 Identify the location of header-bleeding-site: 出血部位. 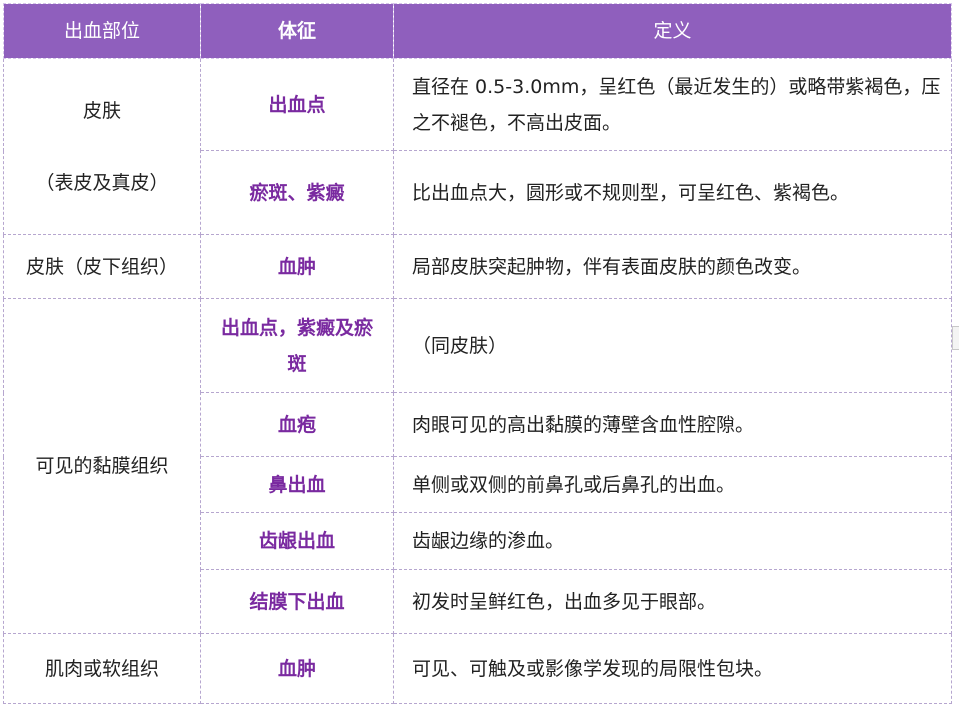
(102, 31).